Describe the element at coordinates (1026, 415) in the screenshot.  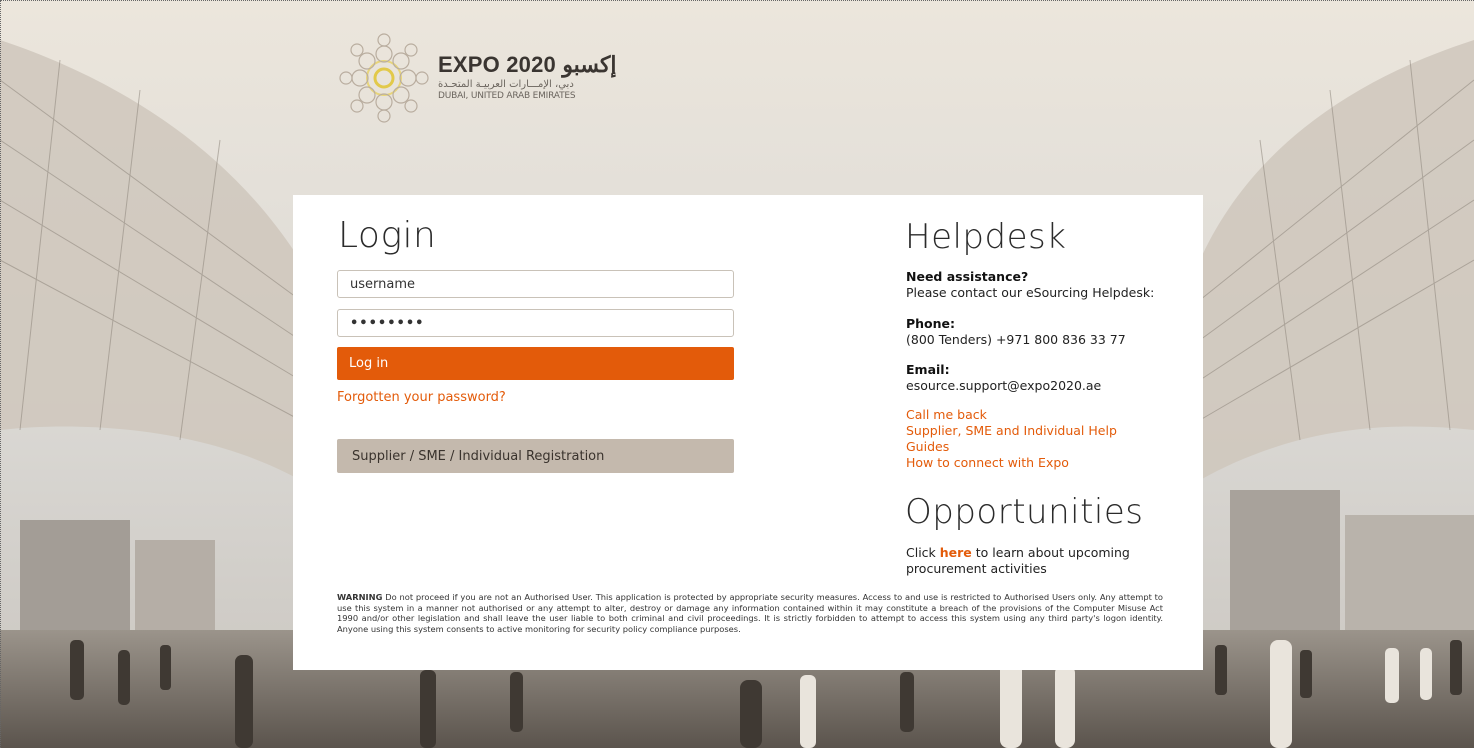
I see `call-me-back-link: Call me back` at that location.